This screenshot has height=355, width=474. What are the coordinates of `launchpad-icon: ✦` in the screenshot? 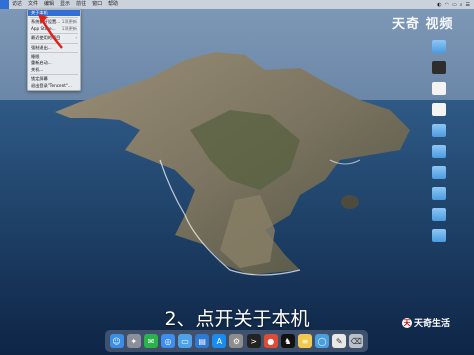 It's located at (133, 341).